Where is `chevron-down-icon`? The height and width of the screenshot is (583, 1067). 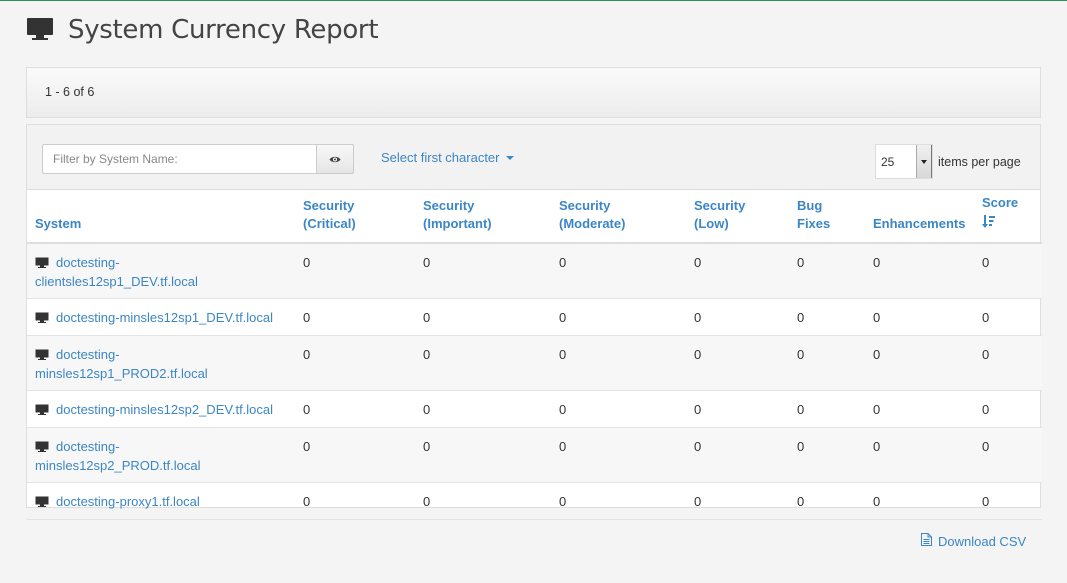
chevron-down-icon is located at coordinates (509, 157).